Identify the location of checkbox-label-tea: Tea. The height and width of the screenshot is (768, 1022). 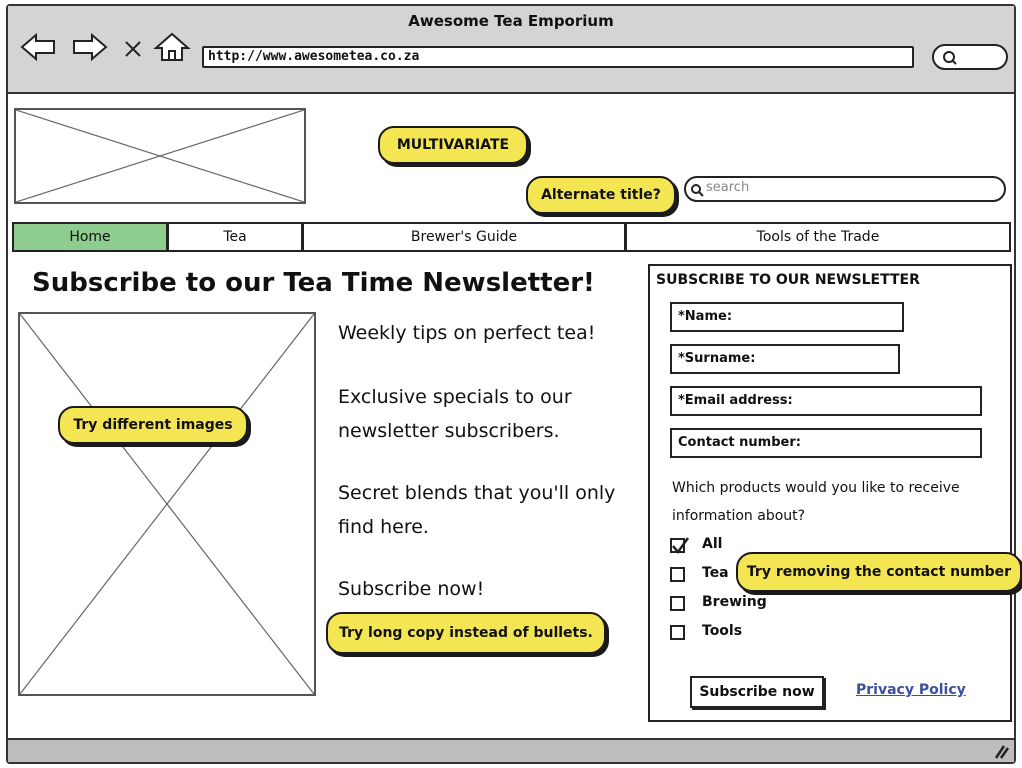
(715, 573).